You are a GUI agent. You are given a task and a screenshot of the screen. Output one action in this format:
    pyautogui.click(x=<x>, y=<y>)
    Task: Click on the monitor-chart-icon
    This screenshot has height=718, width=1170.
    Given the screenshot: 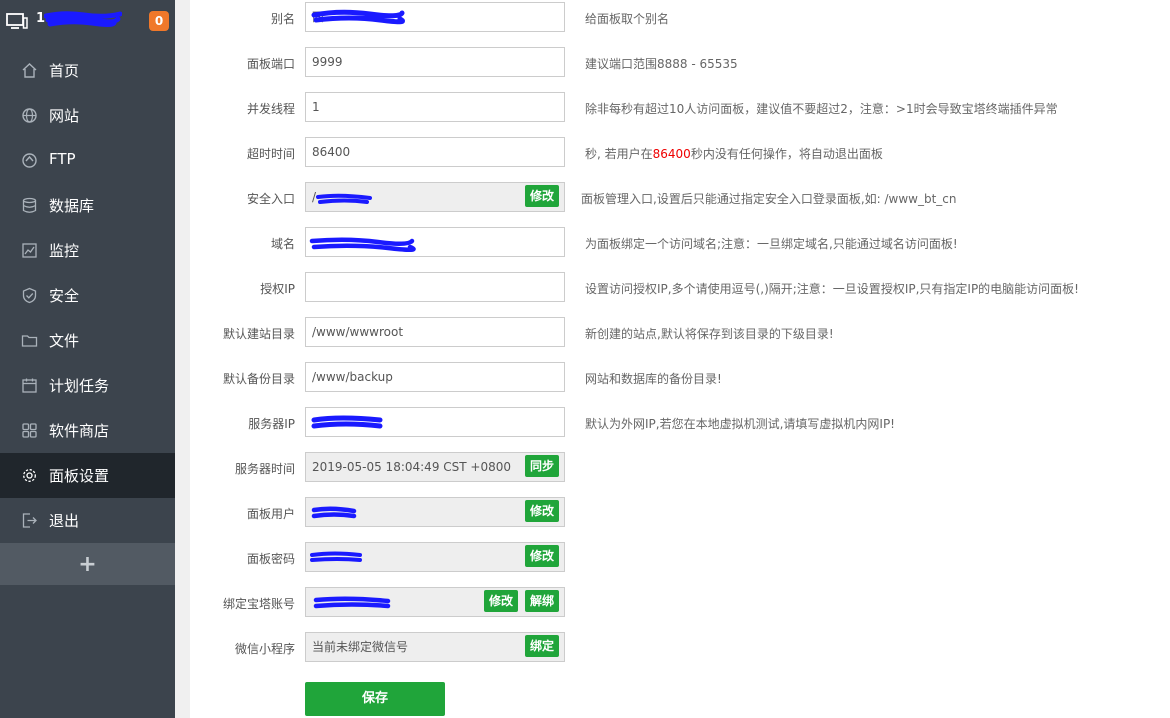 What is the action you would take?
    pyautogui.click(x=29, y=250)
    